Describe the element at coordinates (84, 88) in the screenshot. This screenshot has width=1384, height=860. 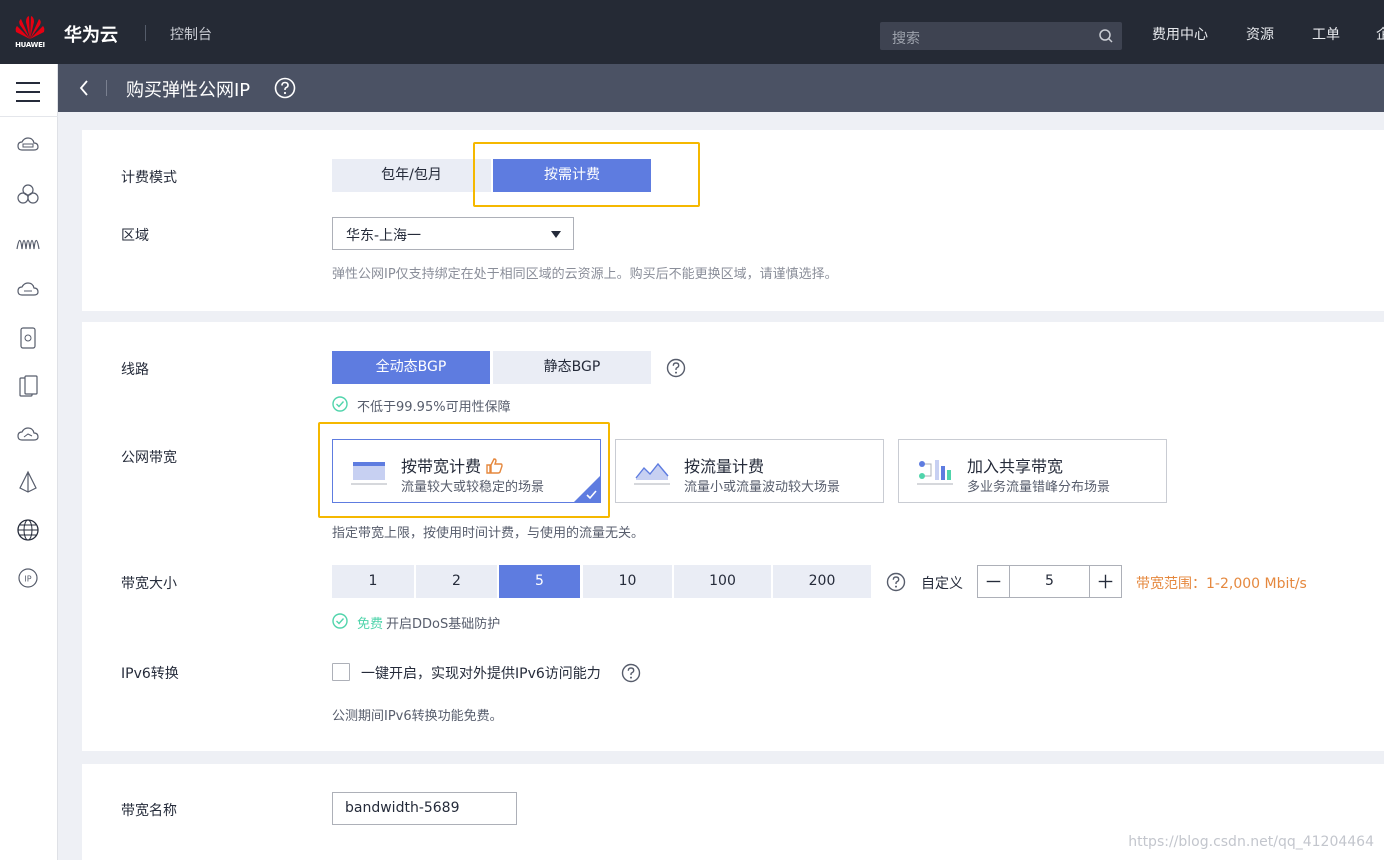
I see `back-arrow-icon` at that location.